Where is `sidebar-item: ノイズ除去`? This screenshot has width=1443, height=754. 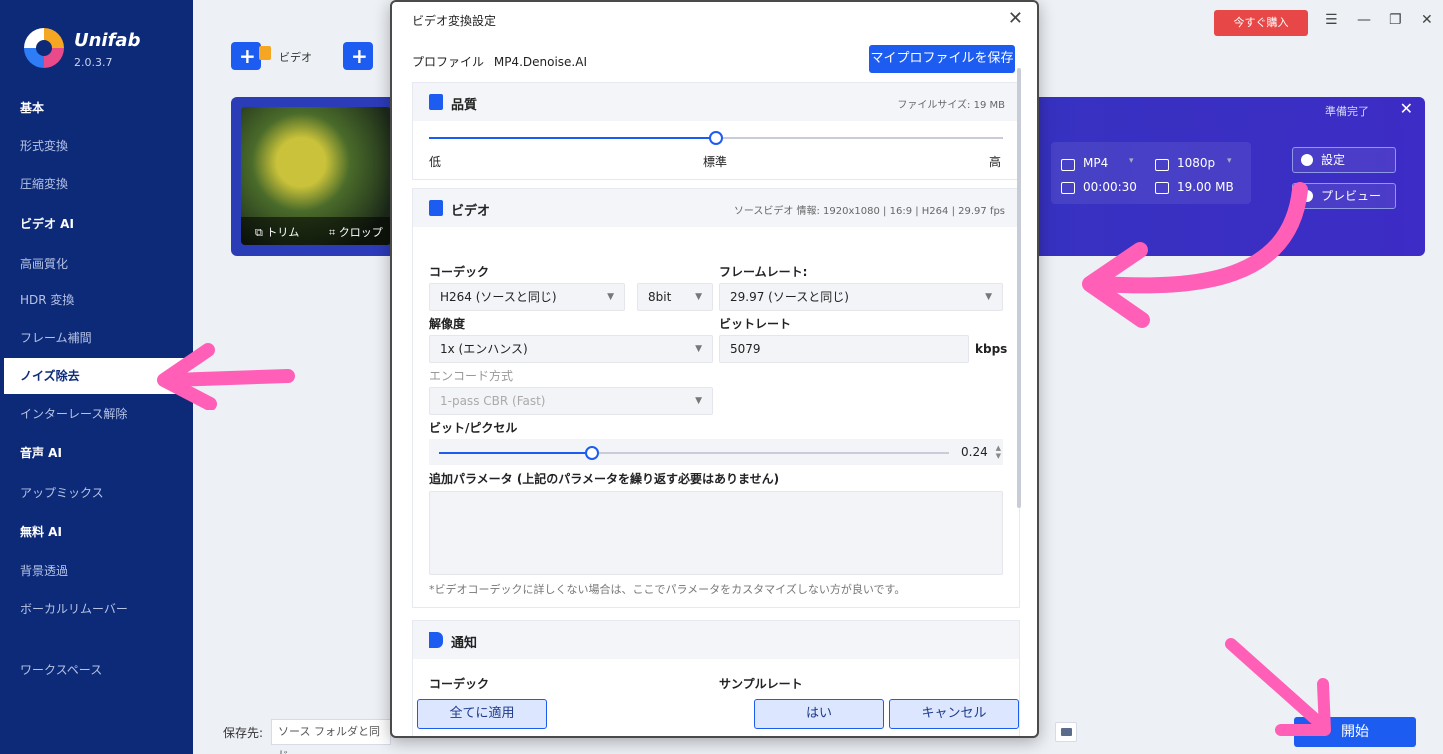
sidebar-item: ノイズ除去 is located at coordinates (96, 376).